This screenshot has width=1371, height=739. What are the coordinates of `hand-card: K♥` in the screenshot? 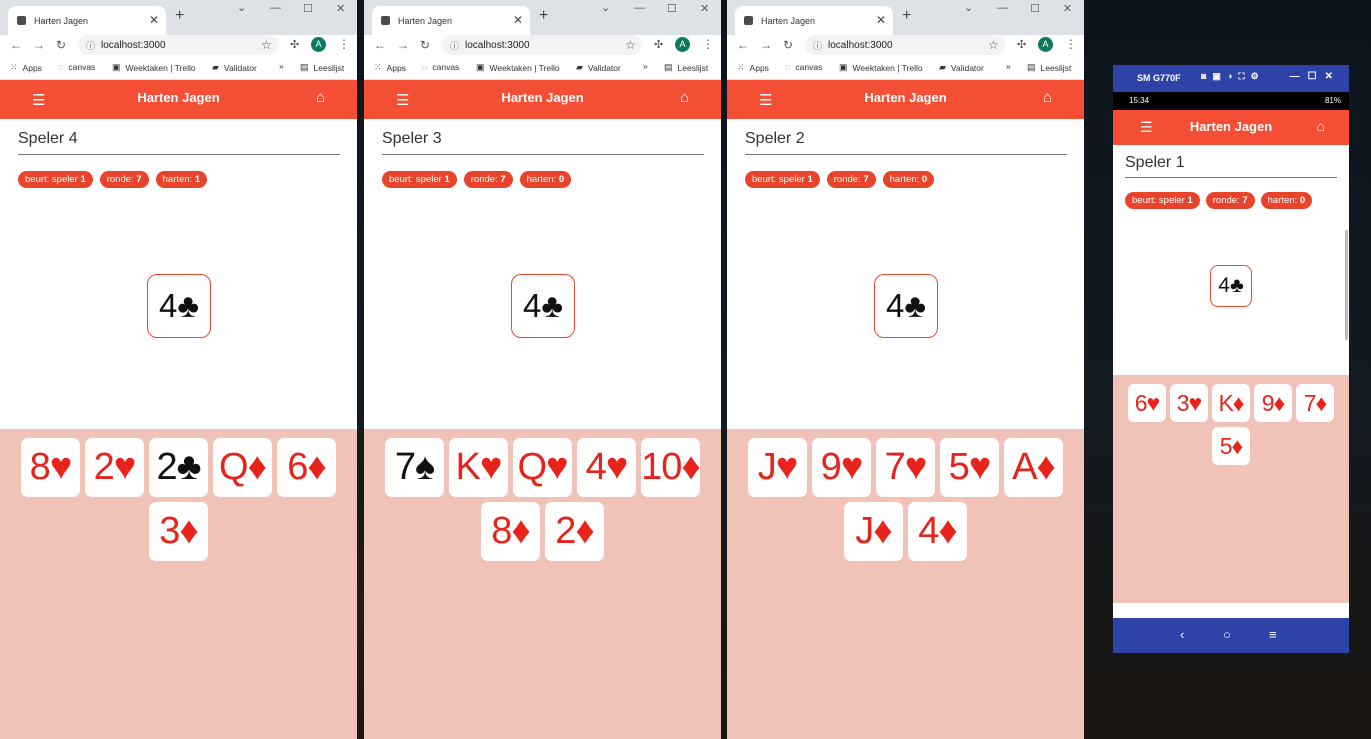 It's located at (478, 467).